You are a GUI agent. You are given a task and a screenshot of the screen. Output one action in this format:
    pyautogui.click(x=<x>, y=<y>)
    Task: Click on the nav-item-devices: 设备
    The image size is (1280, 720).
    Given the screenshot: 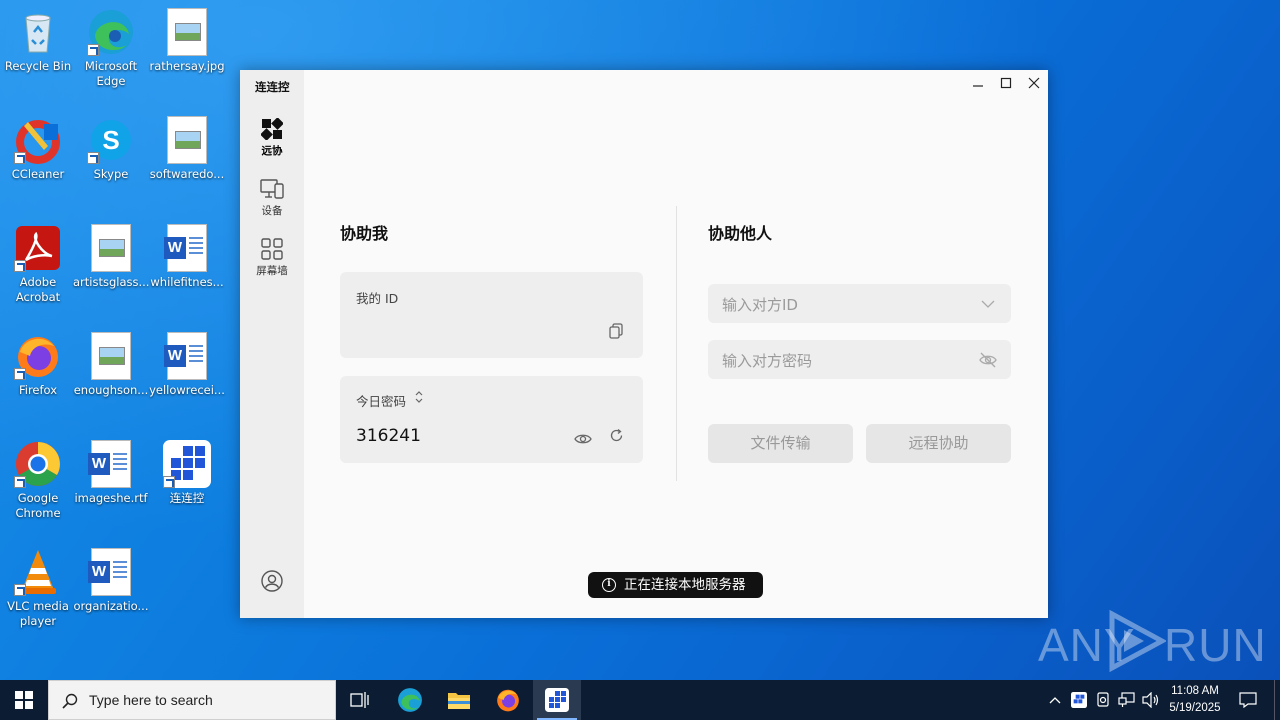 What is the action you would take?
    pyautogui.click(x=272, y=198)
    